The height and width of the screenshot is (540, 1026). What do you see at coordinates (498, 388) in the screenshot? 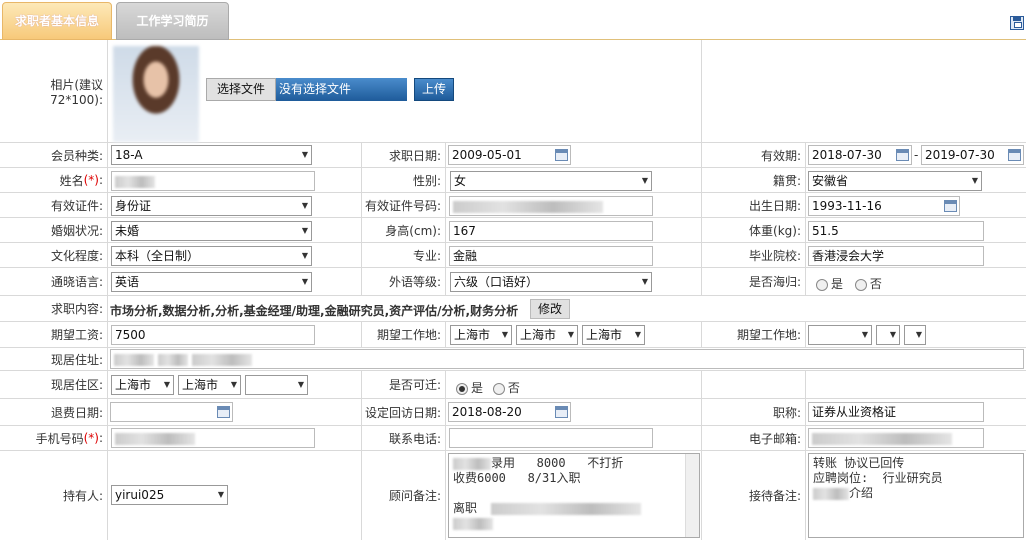
I see `relocate-no-radio` at bounding box center [498, 388].